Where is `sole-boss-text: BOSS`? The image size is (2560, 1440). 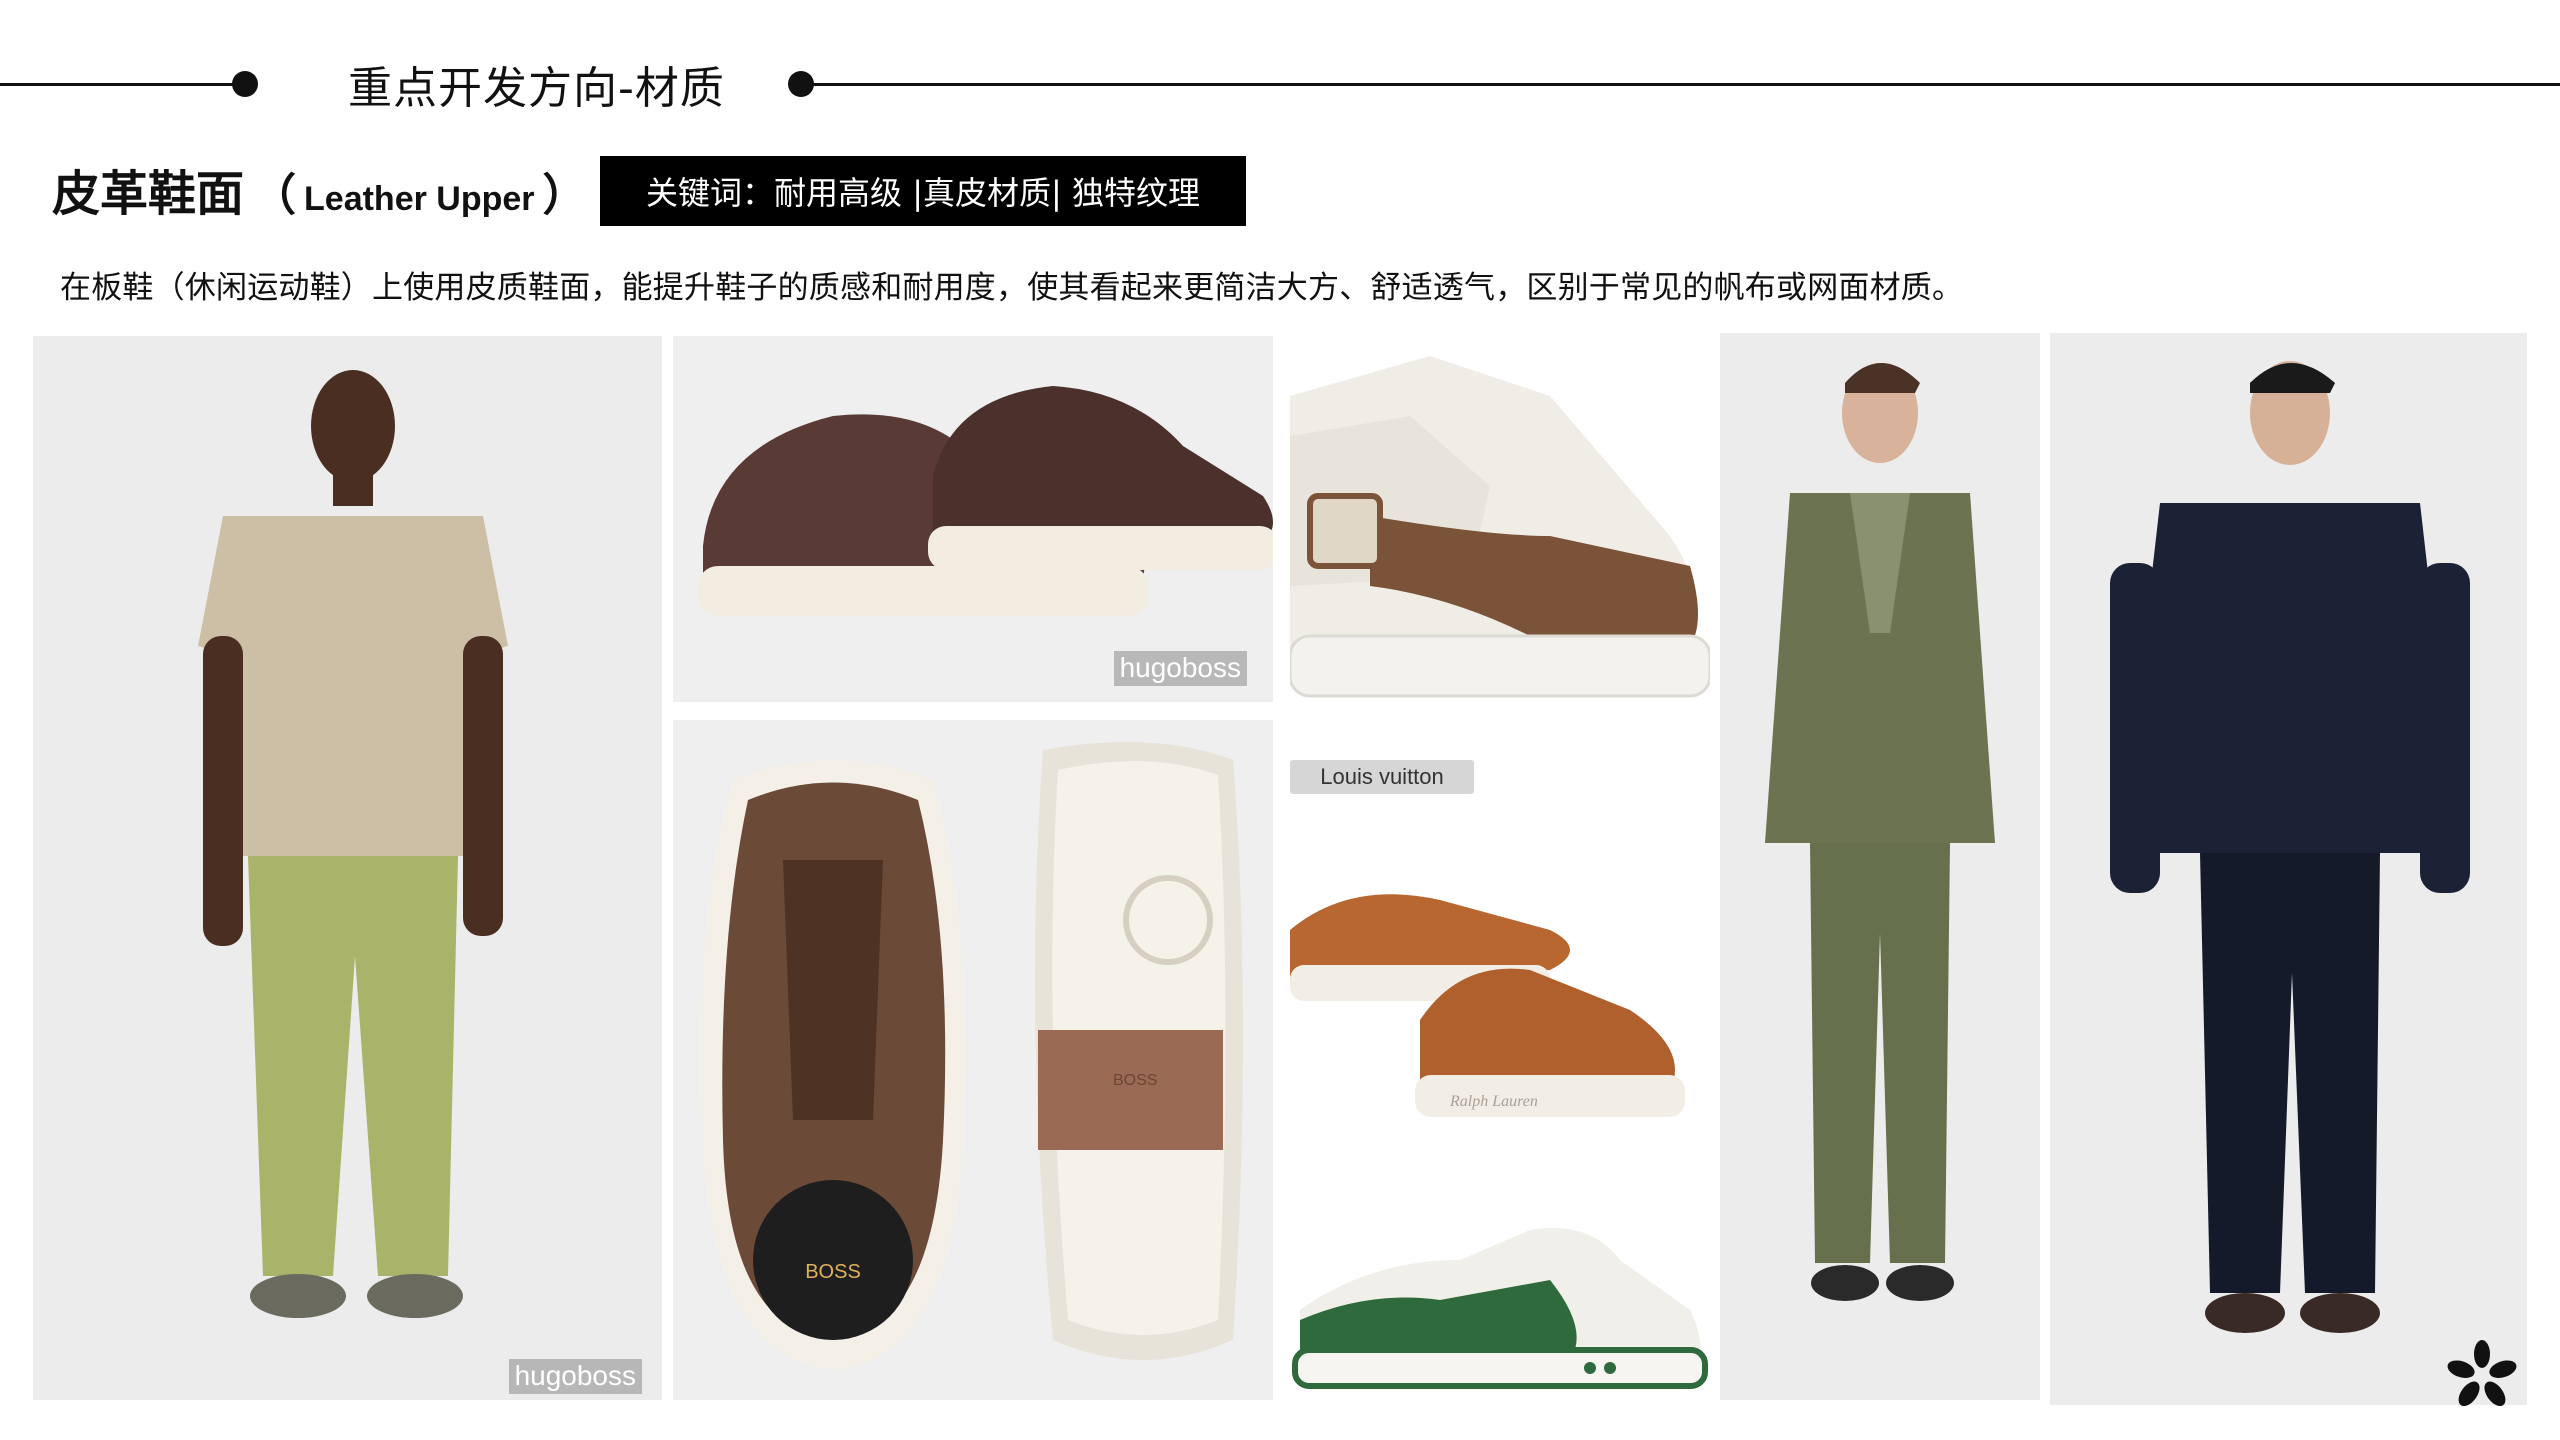 sole-boss-text: BOSS is located at coordinates (1135, 1080).